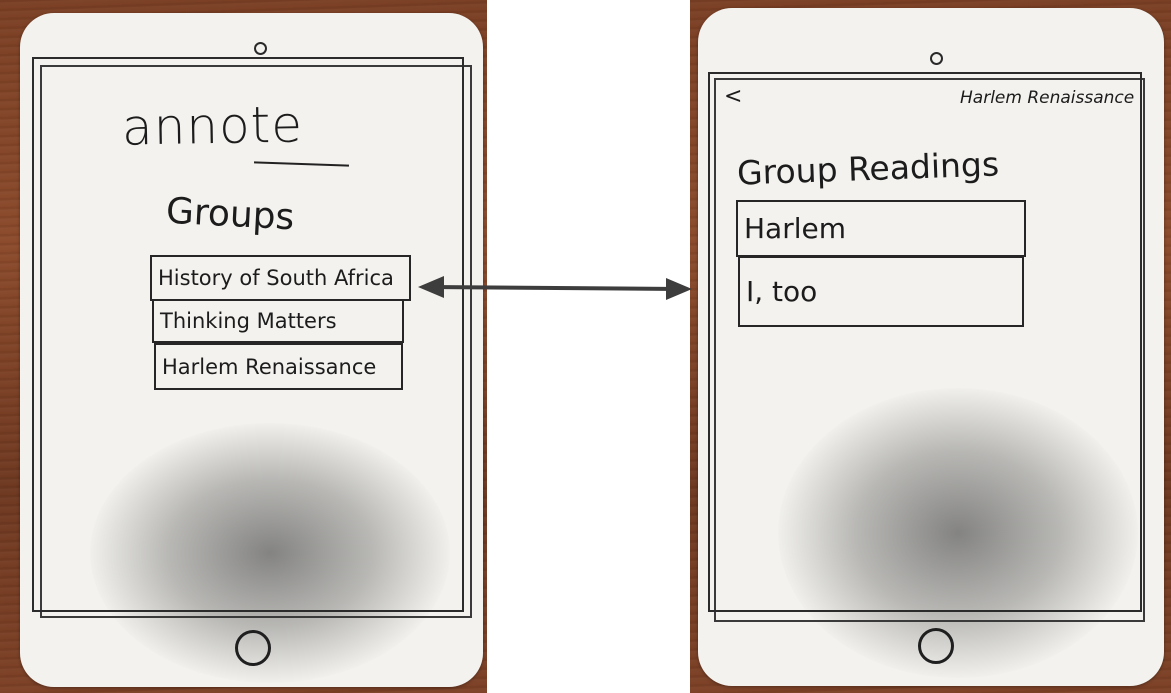  What do you see at coordinates (431, 287) in the screenshot?
I see `arrow-head-left-icon` at bounding box center [431, 287].